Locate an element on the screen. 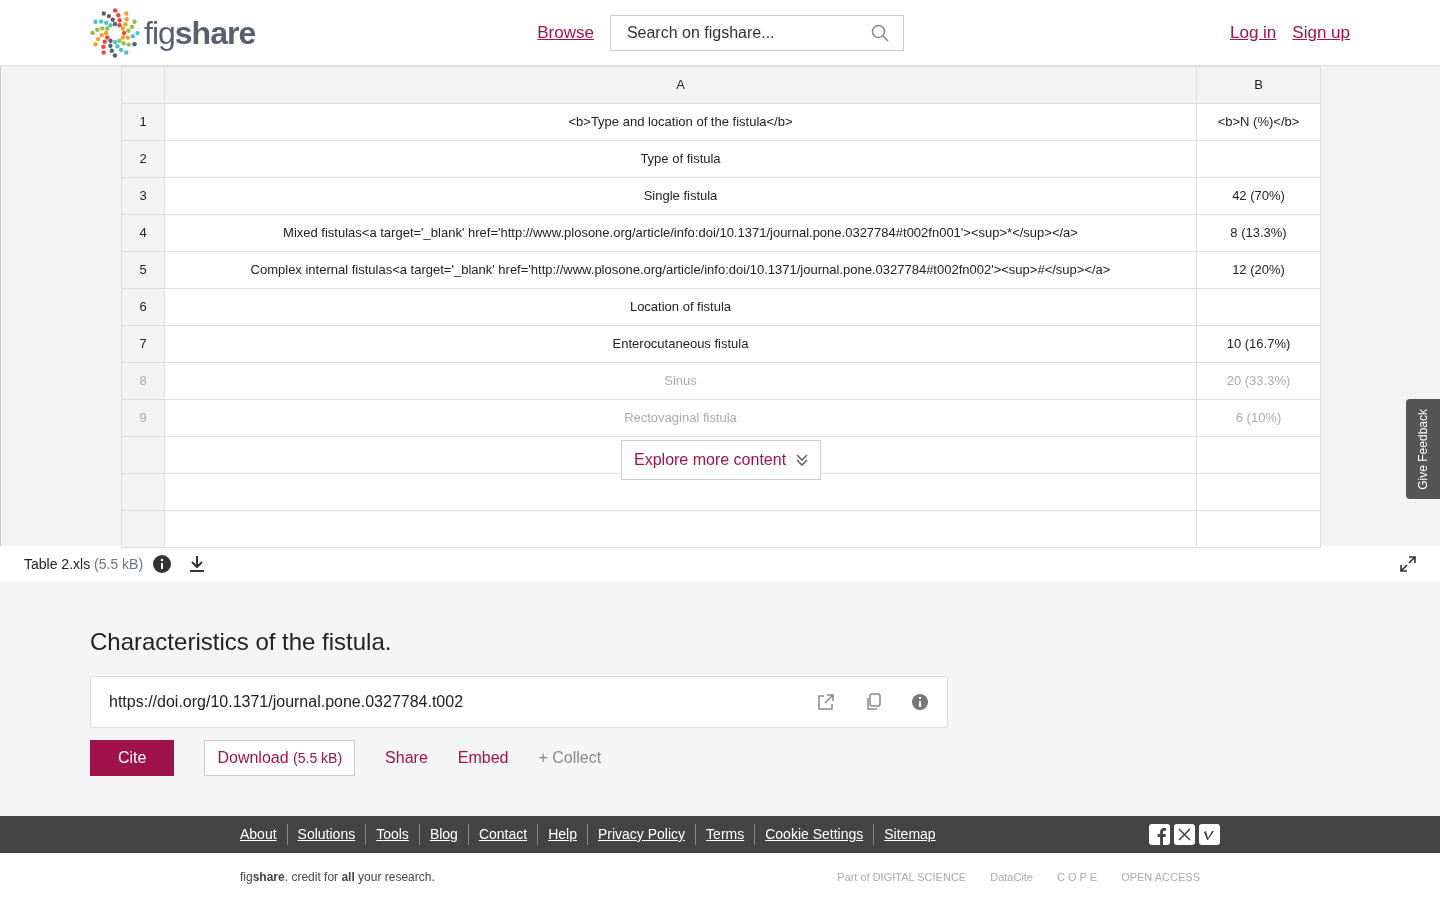 This screenshot has width=1440, height=900. expand-icon is located at coordinates (1408, 564).